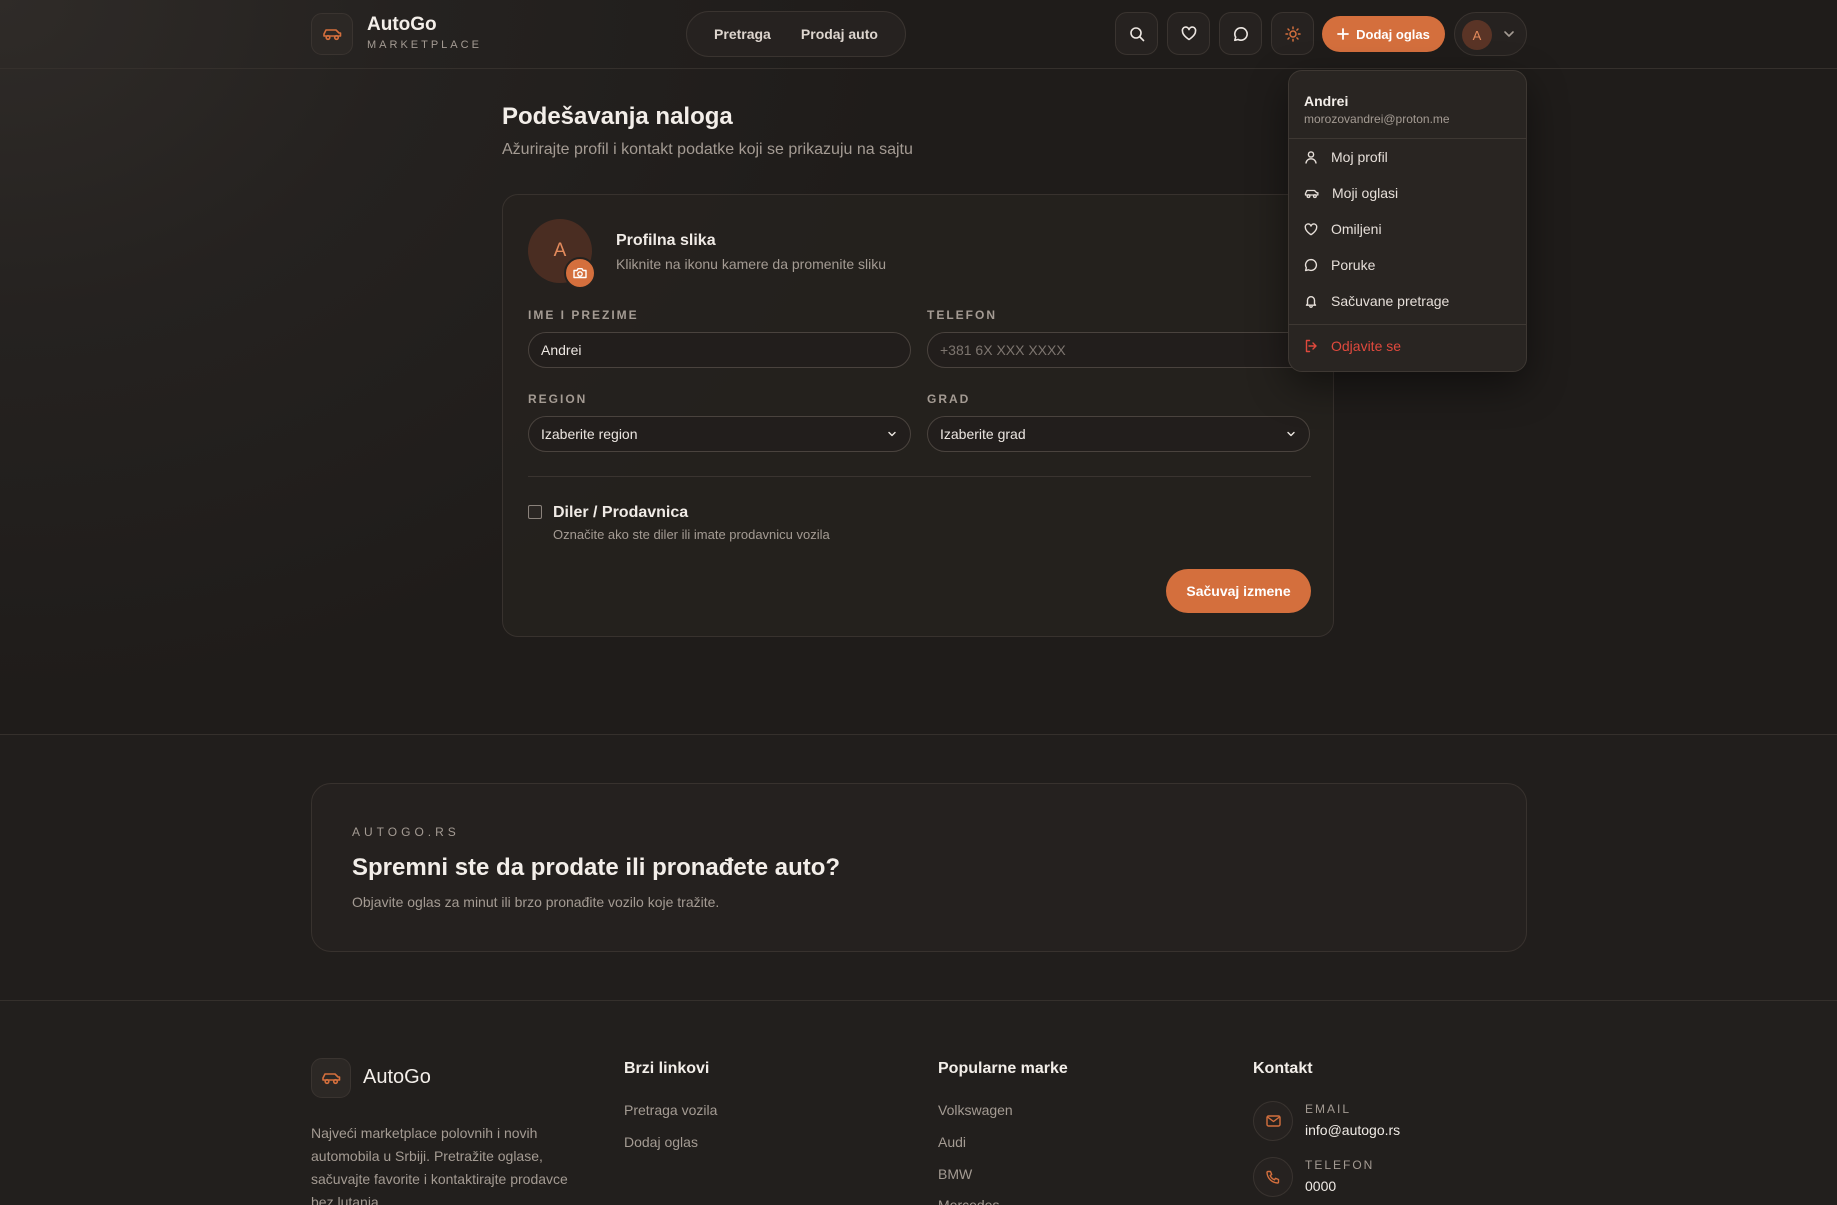 The height and width of the screenshot is (1205, 1837). Describe the element at coordinates (1311, 157) in the screenshot. I see `user-icon` at that location.